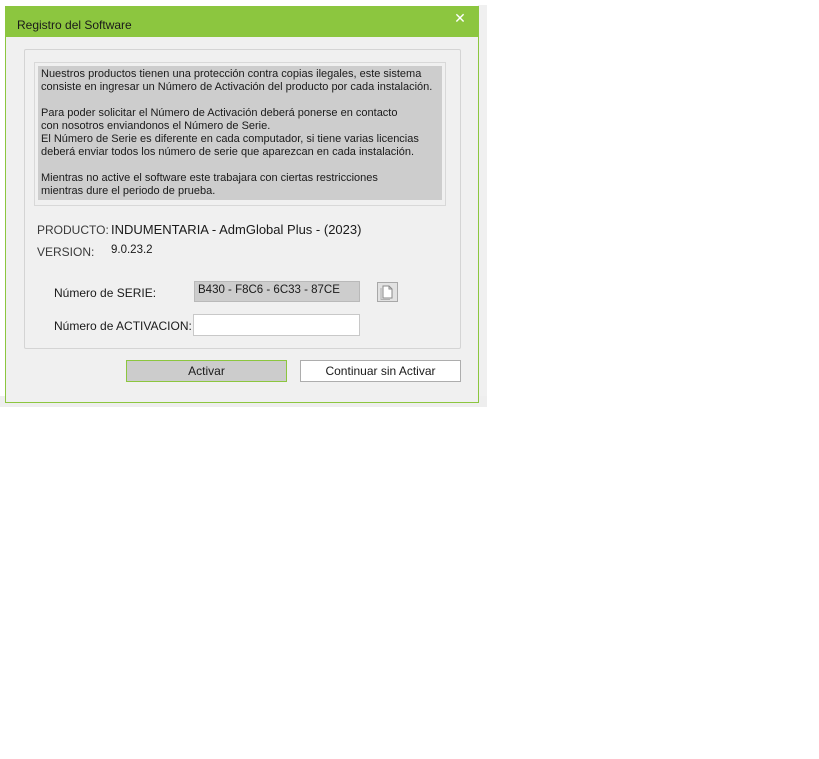  What do you see at coordinates (242, 22) in the screenshot?
I see `title-bar: Registro del Software ✕` at bounding box center [242, 22].